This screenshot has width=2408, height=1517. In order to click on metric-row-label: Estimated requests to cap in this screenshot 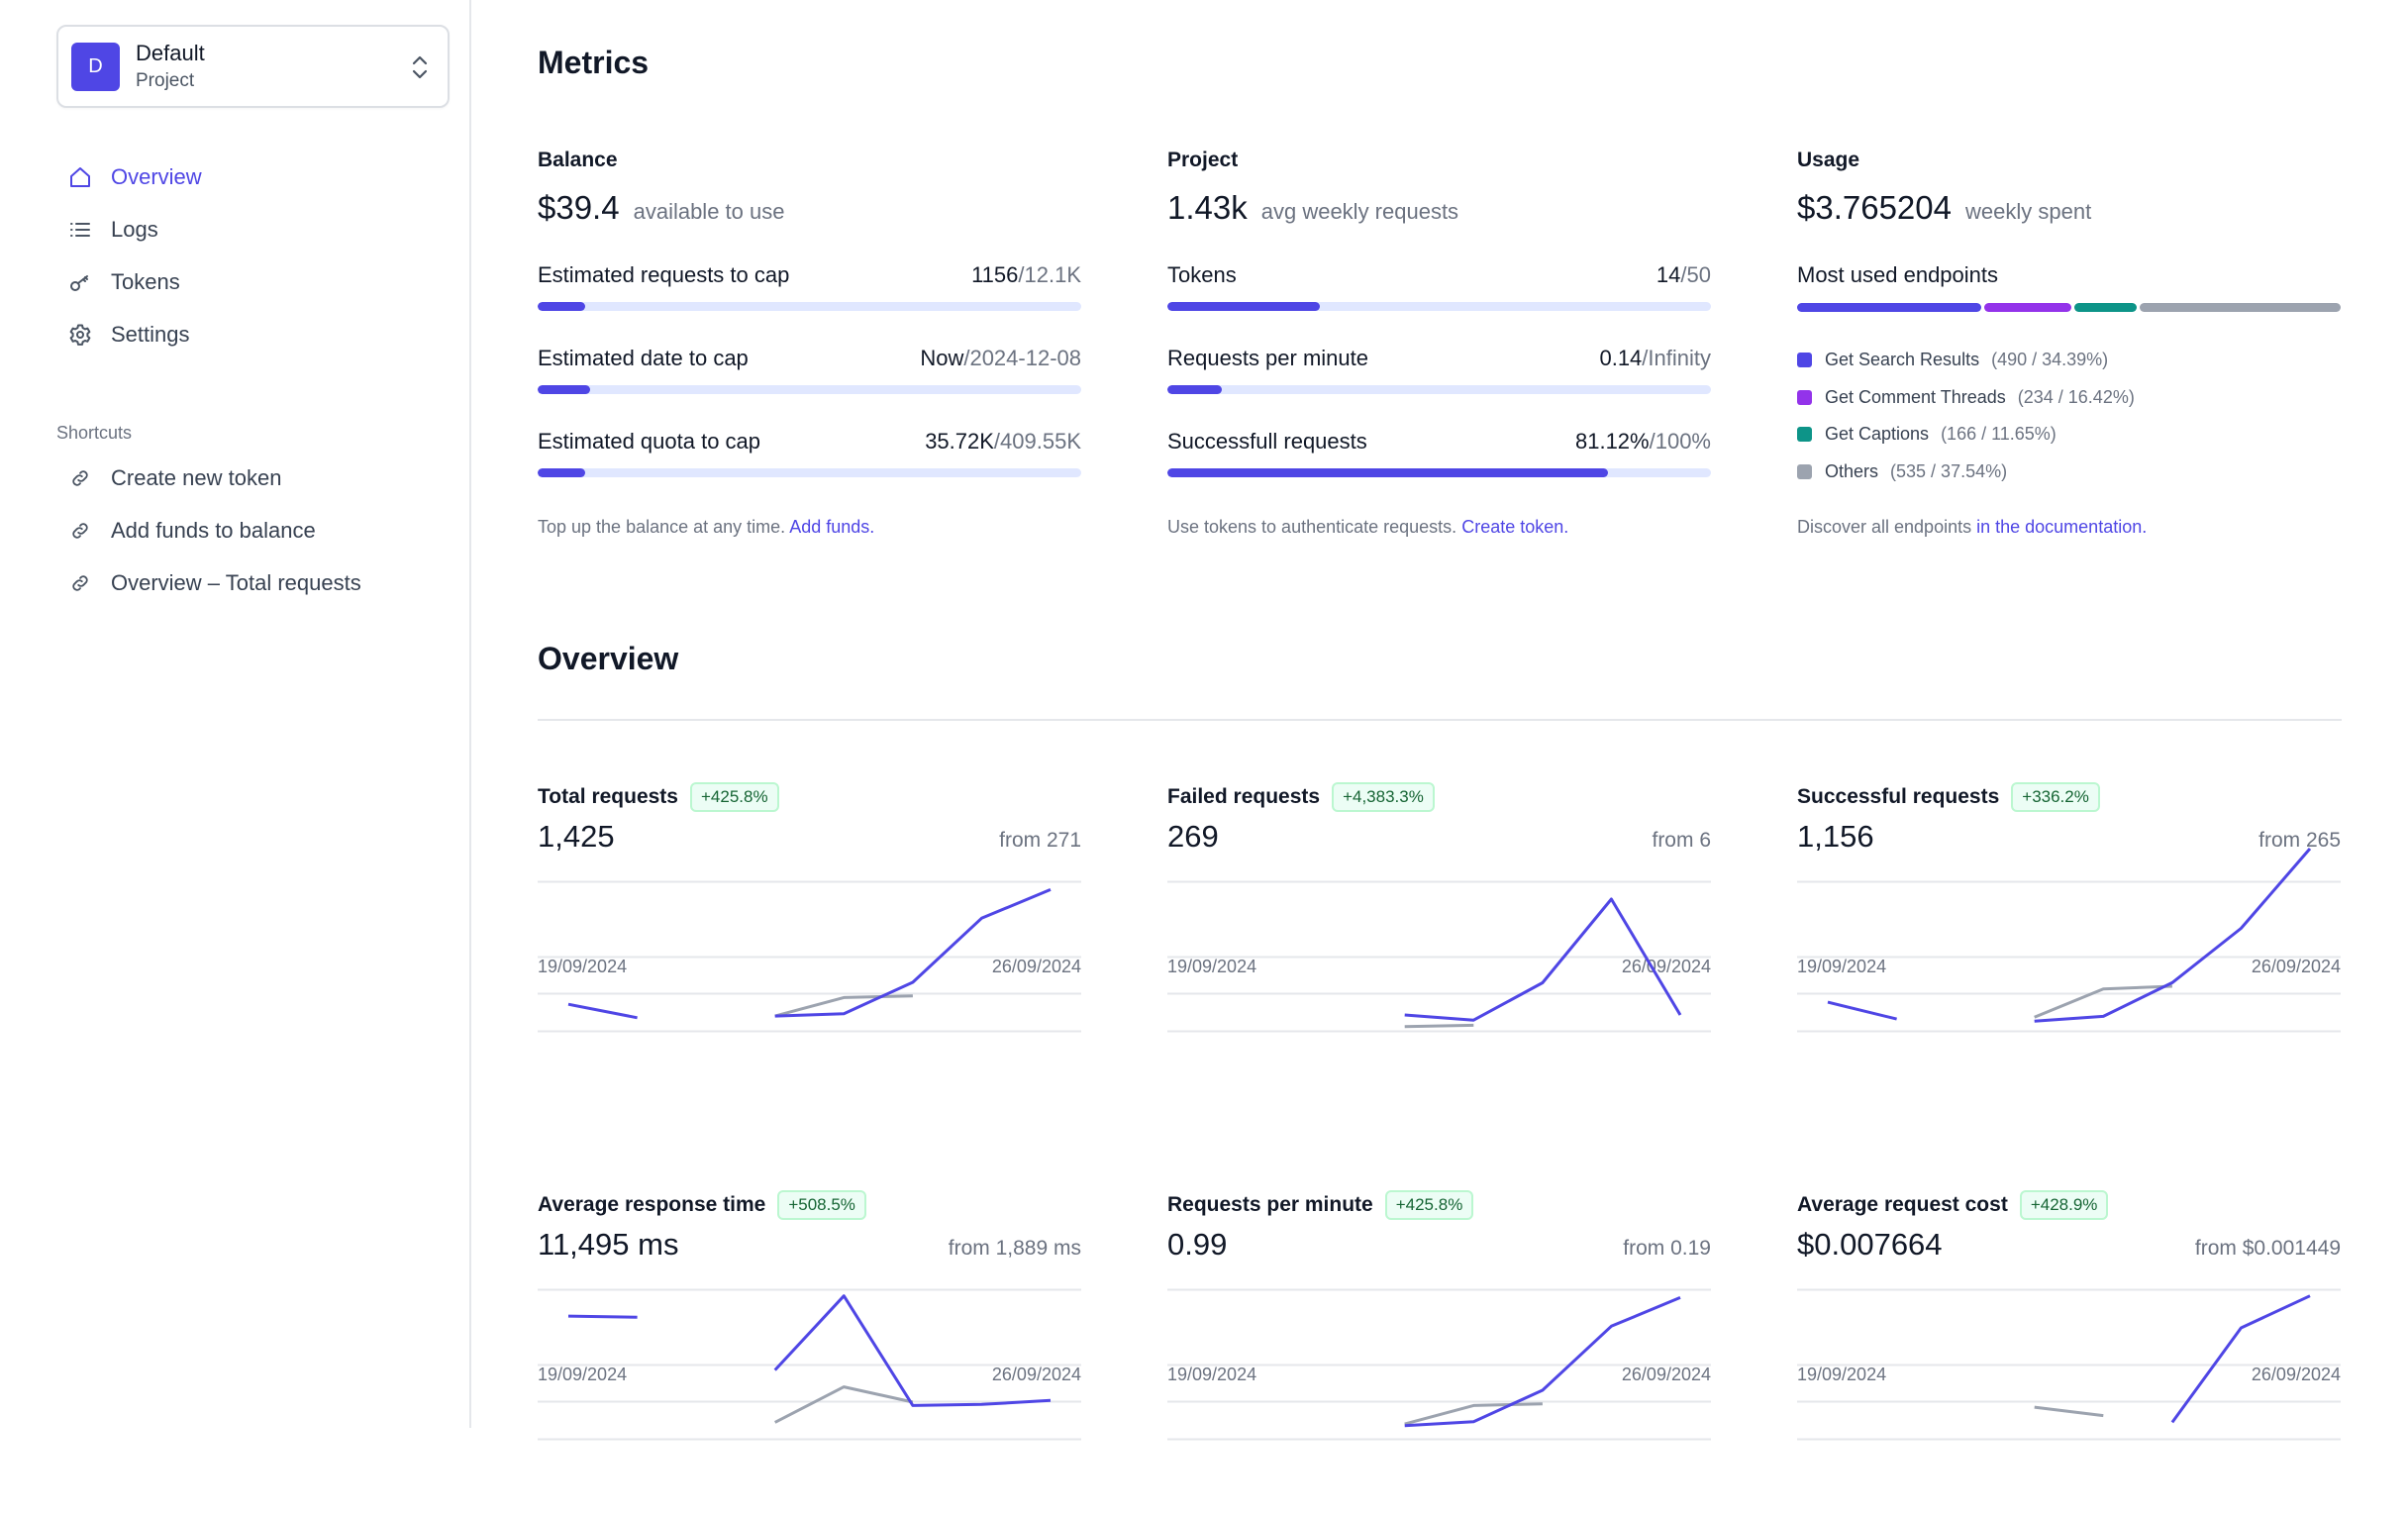, I will do `click(664, 274)`.